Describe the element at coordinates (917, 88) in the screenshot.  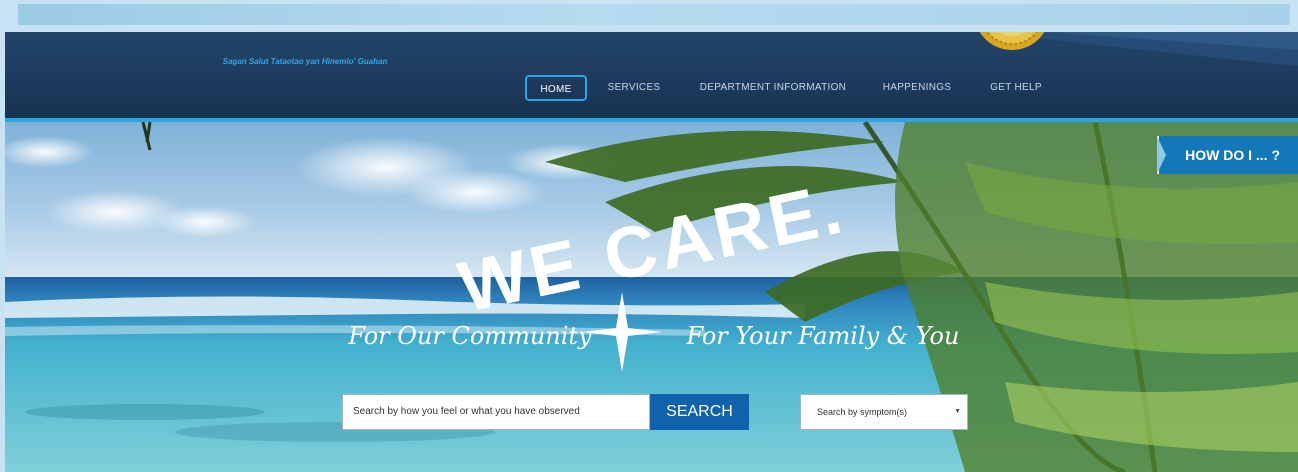
I see `nav-happenings: HAPPENINGS` at that location.